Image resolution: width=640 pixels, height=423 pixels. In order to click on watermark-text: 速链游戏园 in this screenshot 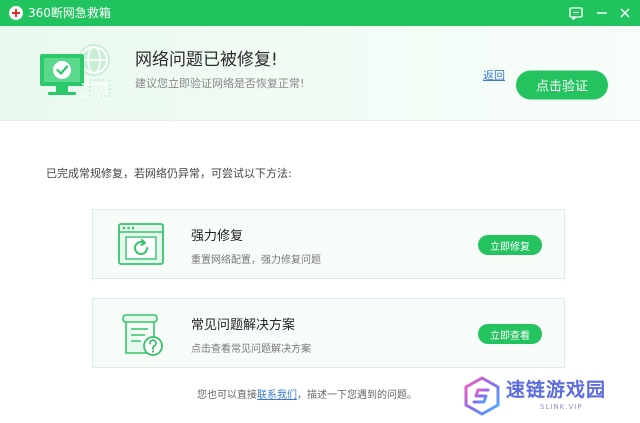, I will do `click(556, 390)`.